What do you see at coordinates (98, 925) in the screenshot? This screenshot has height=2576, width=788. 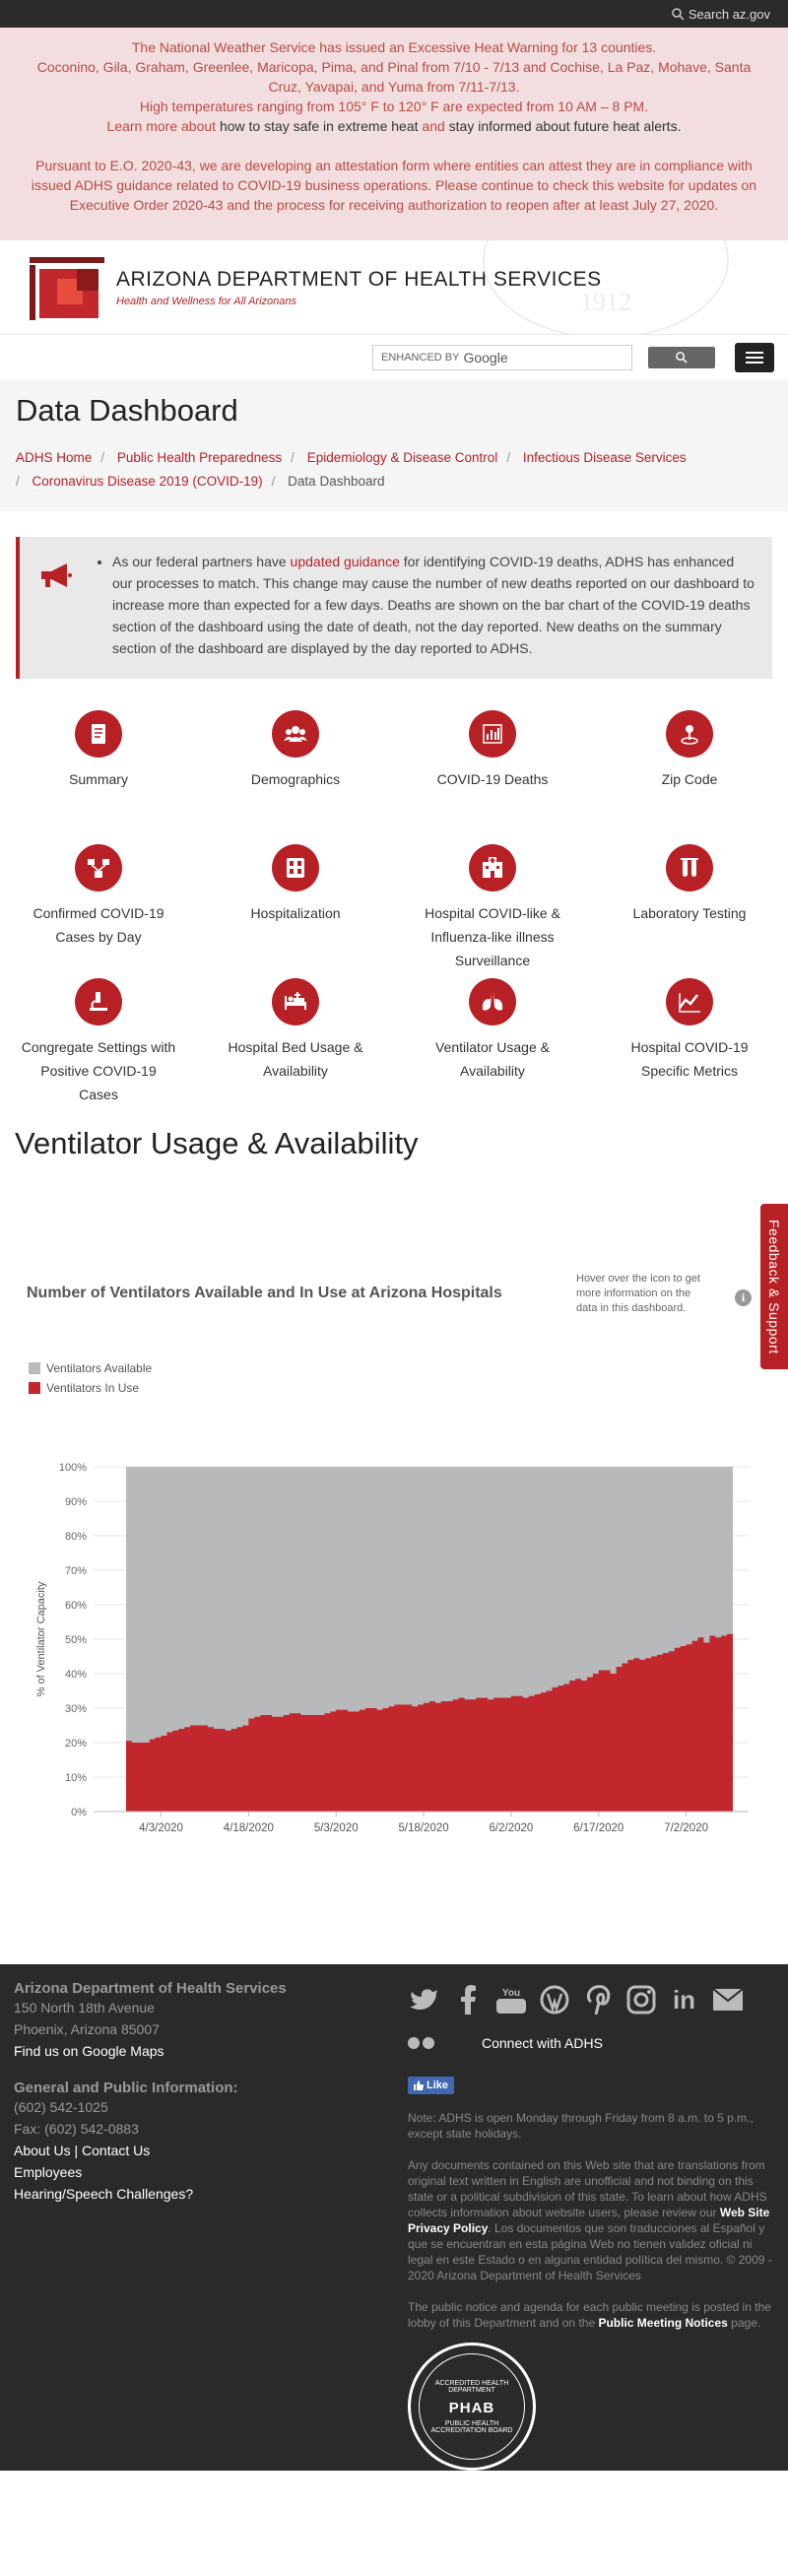 I see `dashboard-link-label: Confirmed COVID-19 Cases by Day` at bounding box center [98, 925].